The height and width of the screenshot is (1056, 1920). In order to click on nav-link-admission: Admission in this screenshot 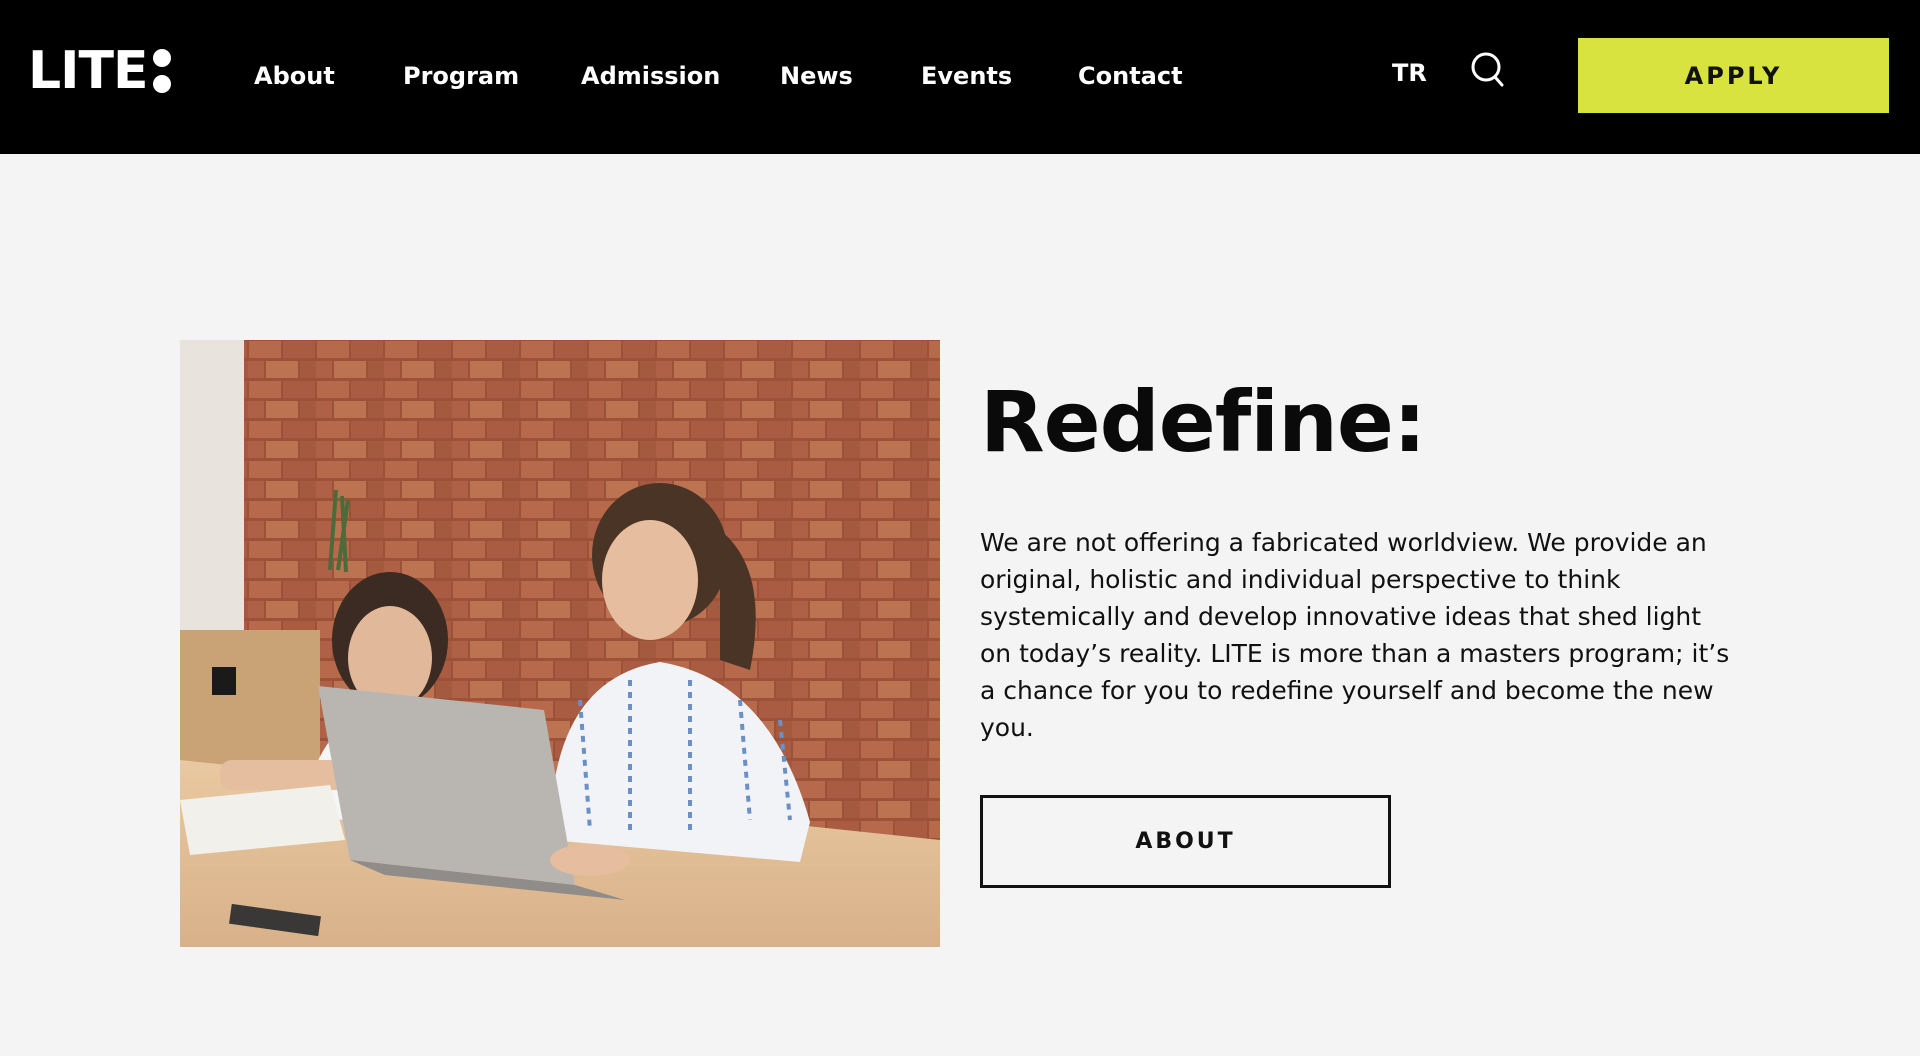, I will do `click(650, 76)`.